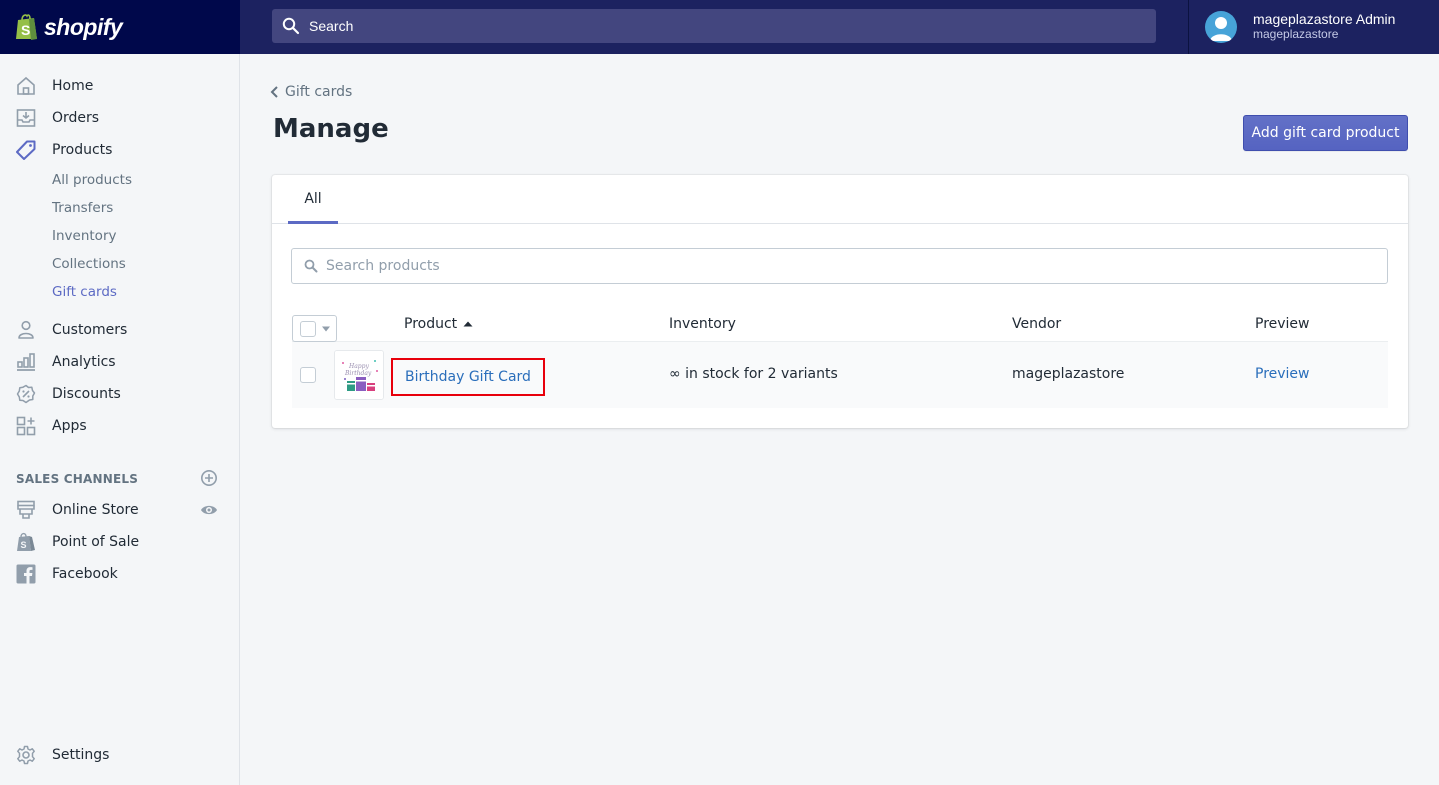 This screenshot has width=1439, height=785. I want to click on bulk-select-dropdown, so click(314, 328).